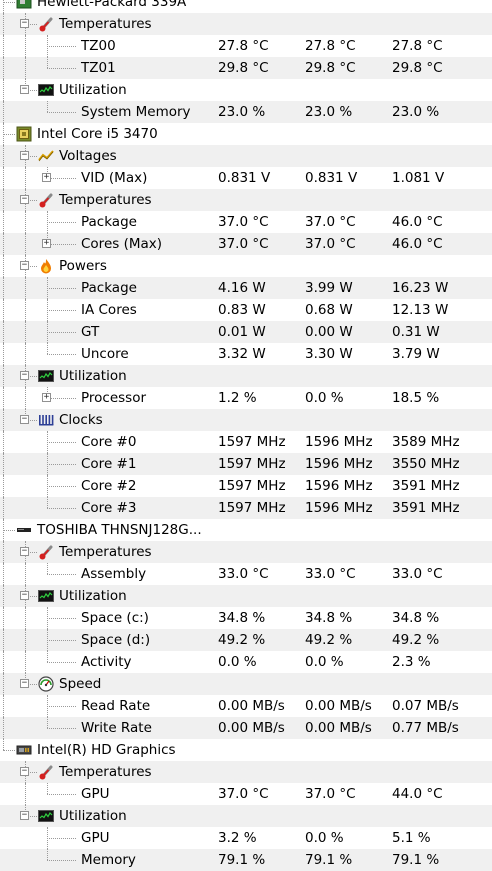 Image resolution: width=492 pixels, height=871 pixels. I want to click on group-row: − Voltages, so click(246, 156).